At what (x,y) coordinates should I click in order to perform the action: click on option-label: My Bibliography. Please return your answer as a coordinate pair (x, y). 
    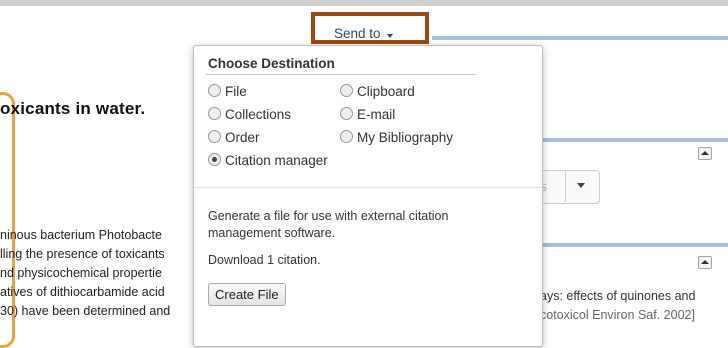
    Looking at the image, I should click on (405, 137).